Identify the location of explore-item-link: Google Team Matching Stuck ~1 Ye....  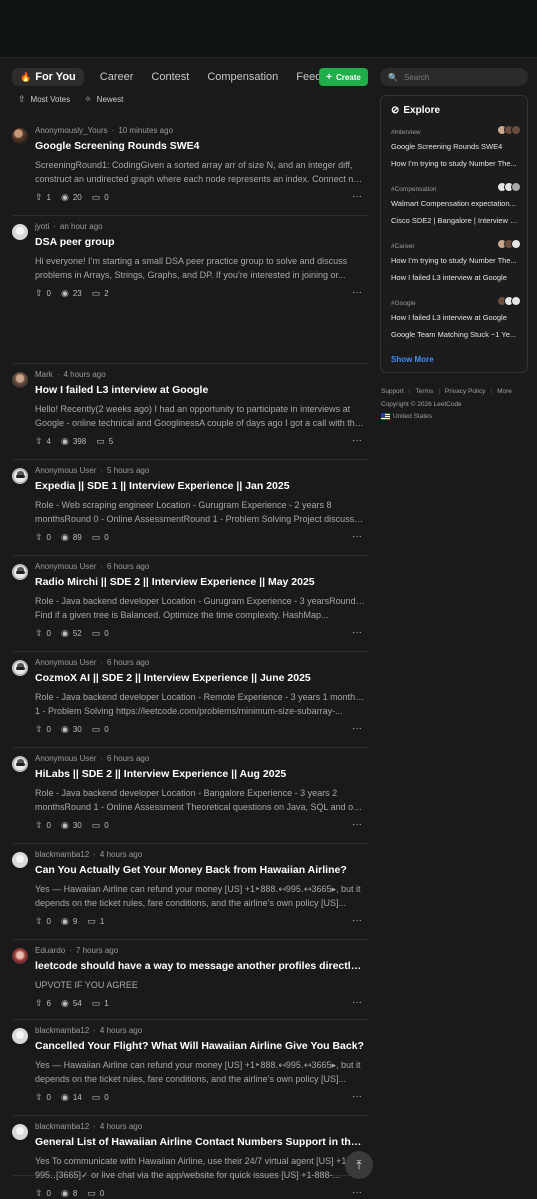
(456, 334).